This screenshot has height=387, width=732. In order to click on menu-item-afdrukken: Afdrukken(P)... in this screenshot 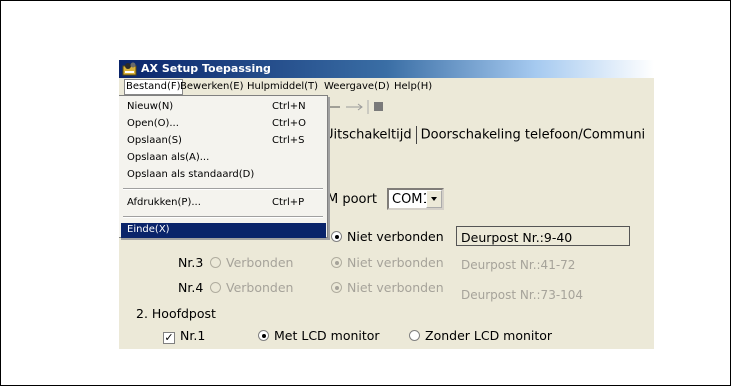, I will do `click(164, 202)`.